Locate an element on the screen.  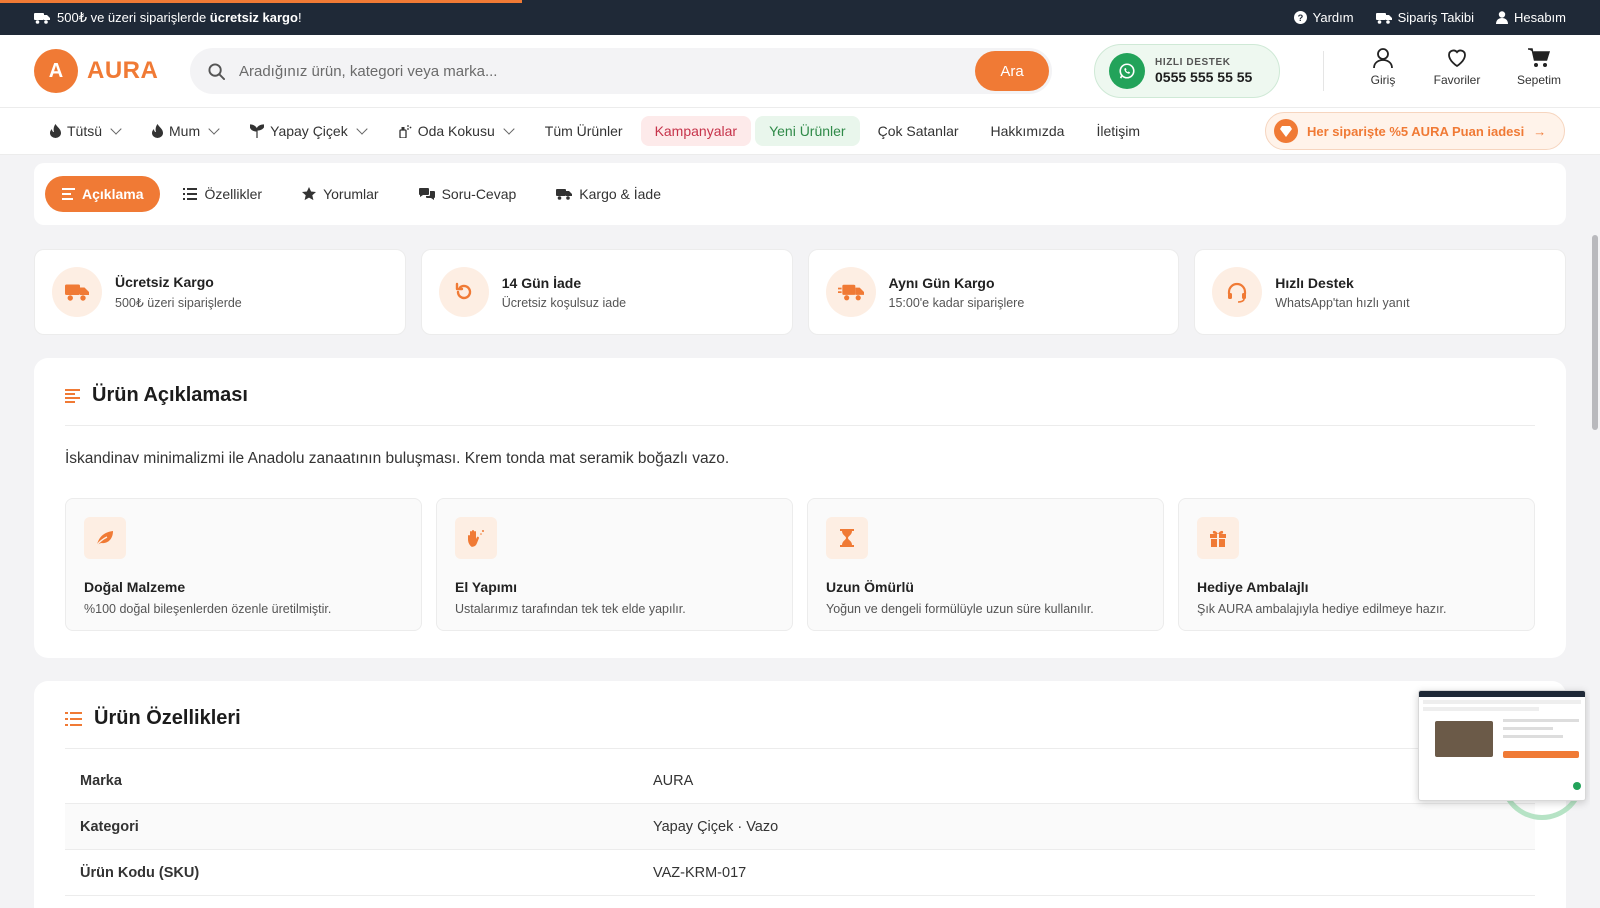
list-icon is located at coordinates (73, 718).